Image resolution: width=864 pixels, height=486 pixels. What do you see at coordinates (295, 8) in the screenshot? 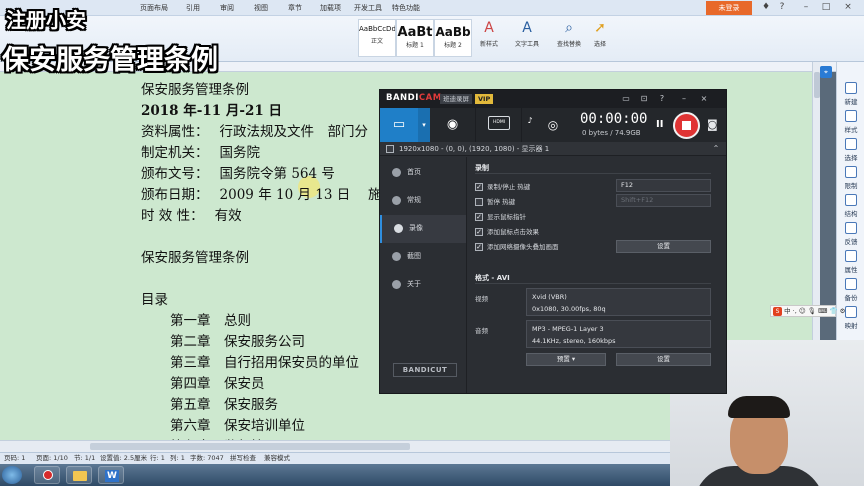
I see `tab-chapter: 章节` at bounding box center [295, 8].